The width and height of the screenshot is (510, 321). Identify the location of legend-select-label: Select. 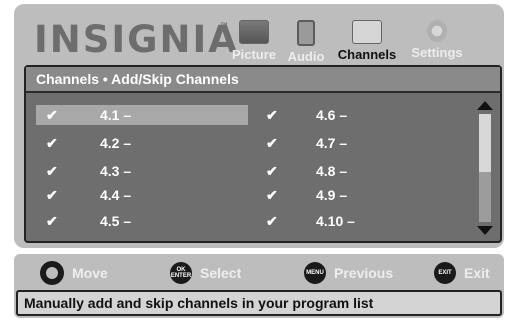
(221, 273).